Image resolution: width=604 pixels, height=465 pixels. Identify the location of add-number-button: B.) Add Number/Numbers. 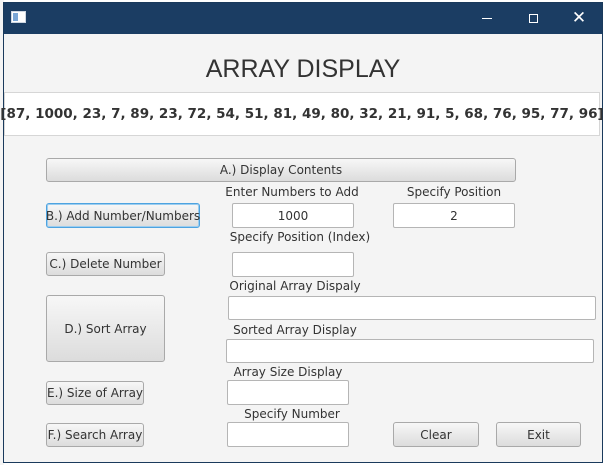
(123, 215).